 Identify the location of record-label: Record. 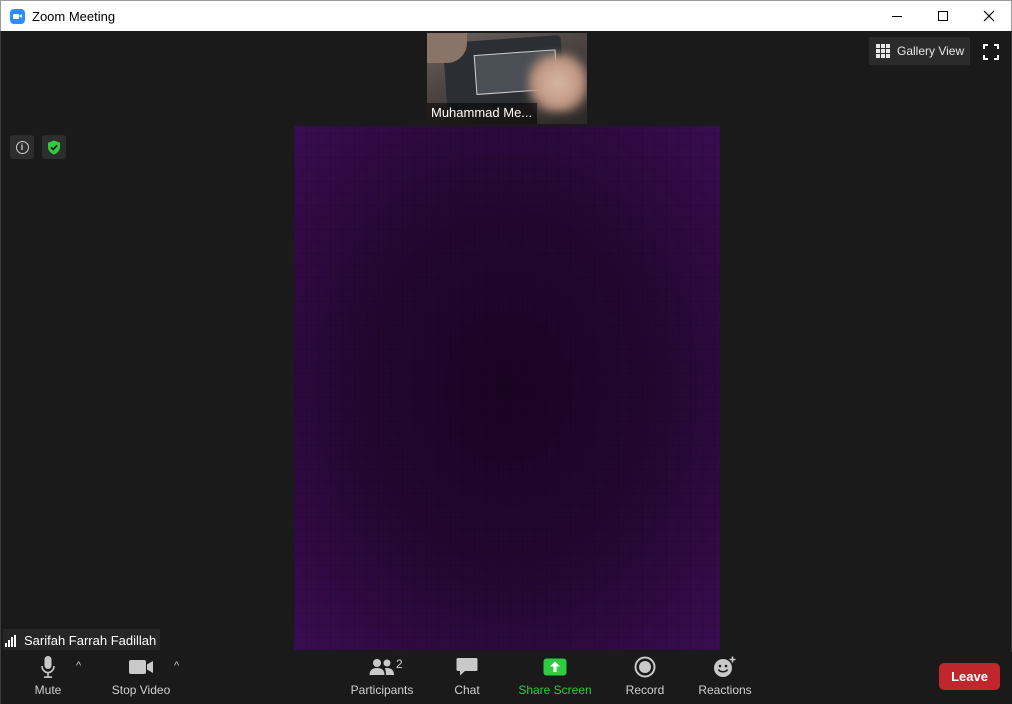
(645, 690).